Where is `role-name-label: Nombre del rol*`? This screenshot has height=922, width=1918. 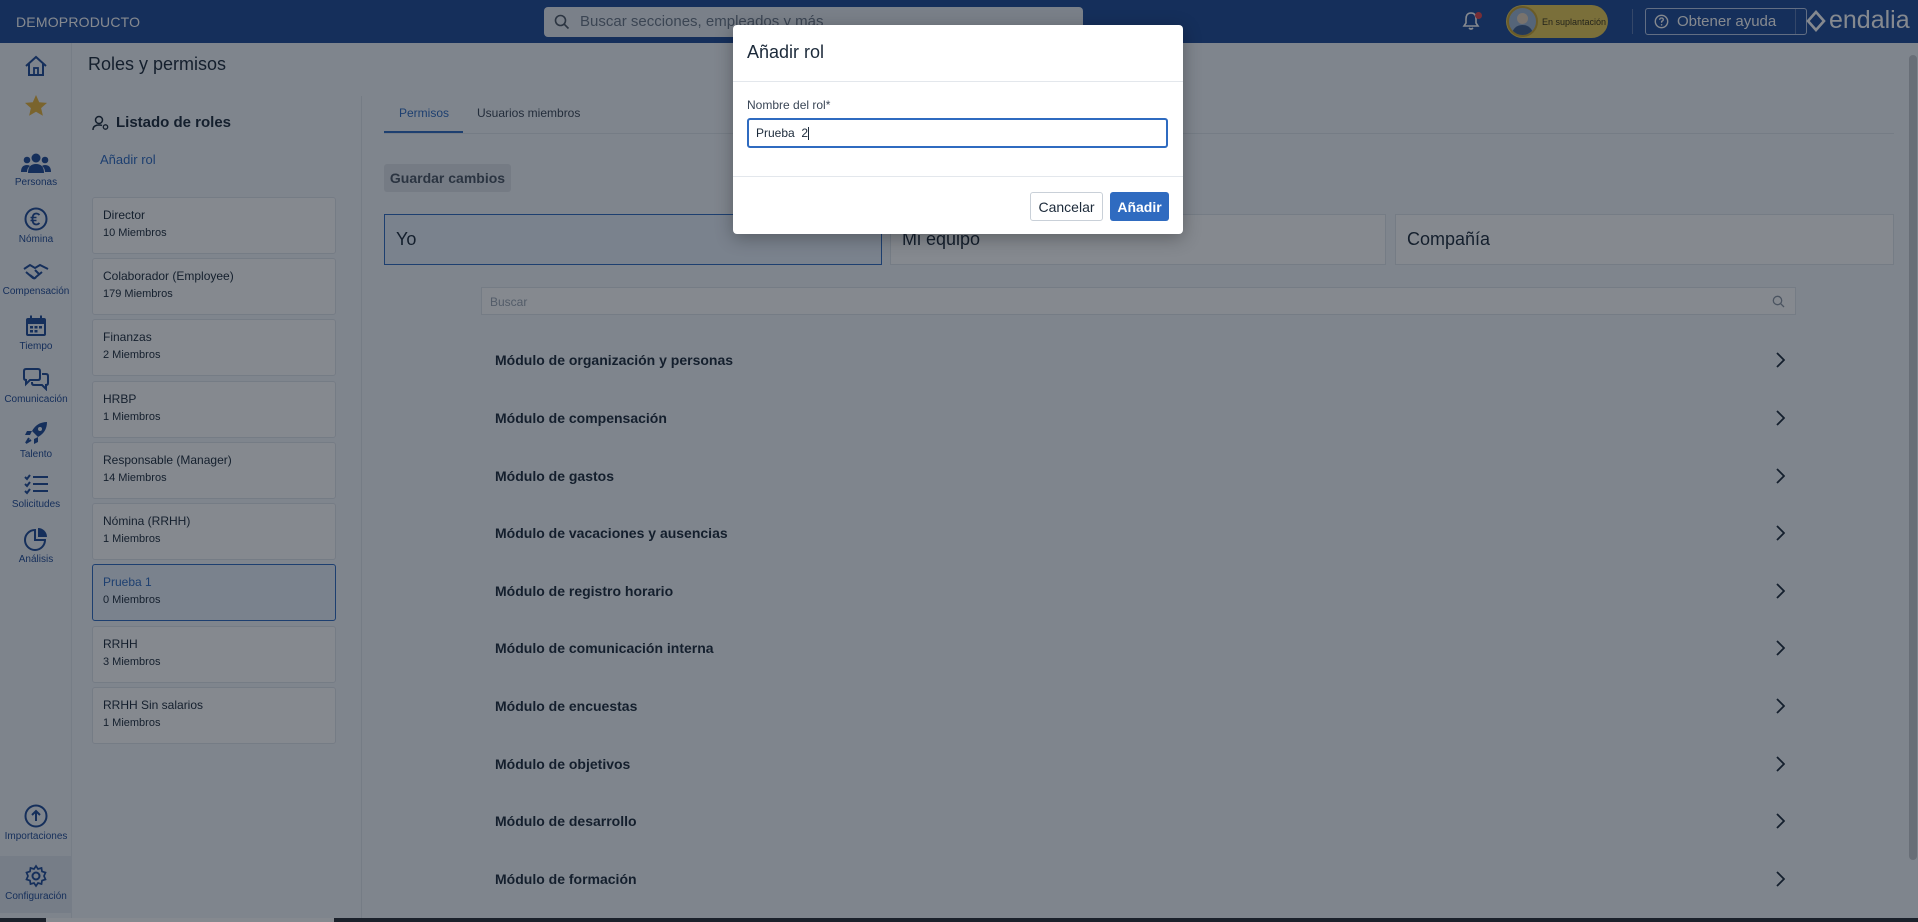 role-name-label: Nombre del rol* is located at coordinates (789, 105).